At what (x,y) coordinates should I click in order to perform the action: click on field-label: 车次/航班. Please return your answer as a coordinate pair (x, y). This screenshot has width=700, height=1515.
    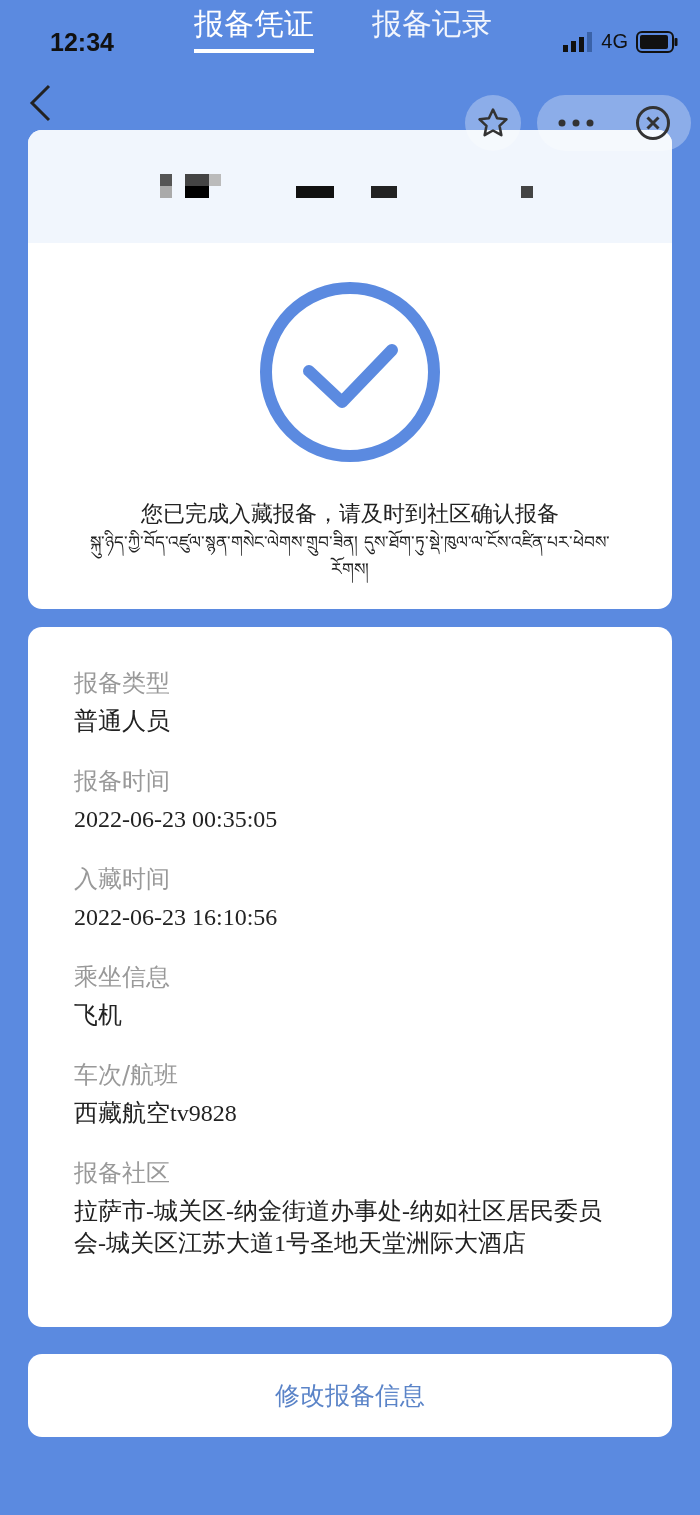
    Looking at the image, I should click on (127, 1076).